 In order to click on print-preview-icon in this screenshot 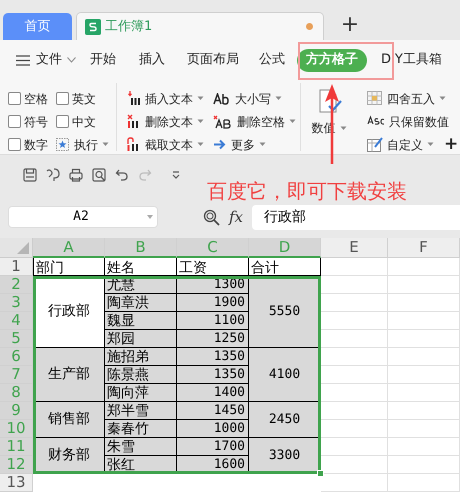, I will do `click(99, 175)`.